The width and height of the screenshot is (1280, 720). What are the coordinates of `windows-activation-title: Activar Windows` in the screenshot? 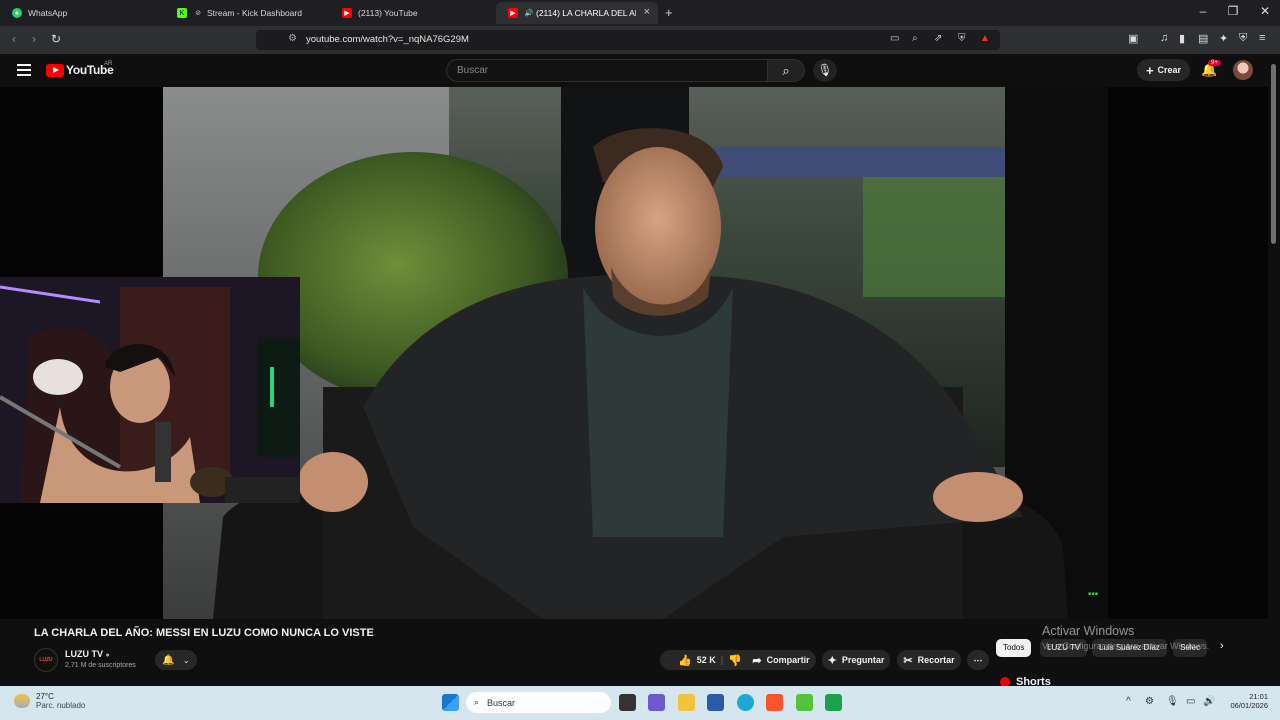 It's located at (1088, 631).